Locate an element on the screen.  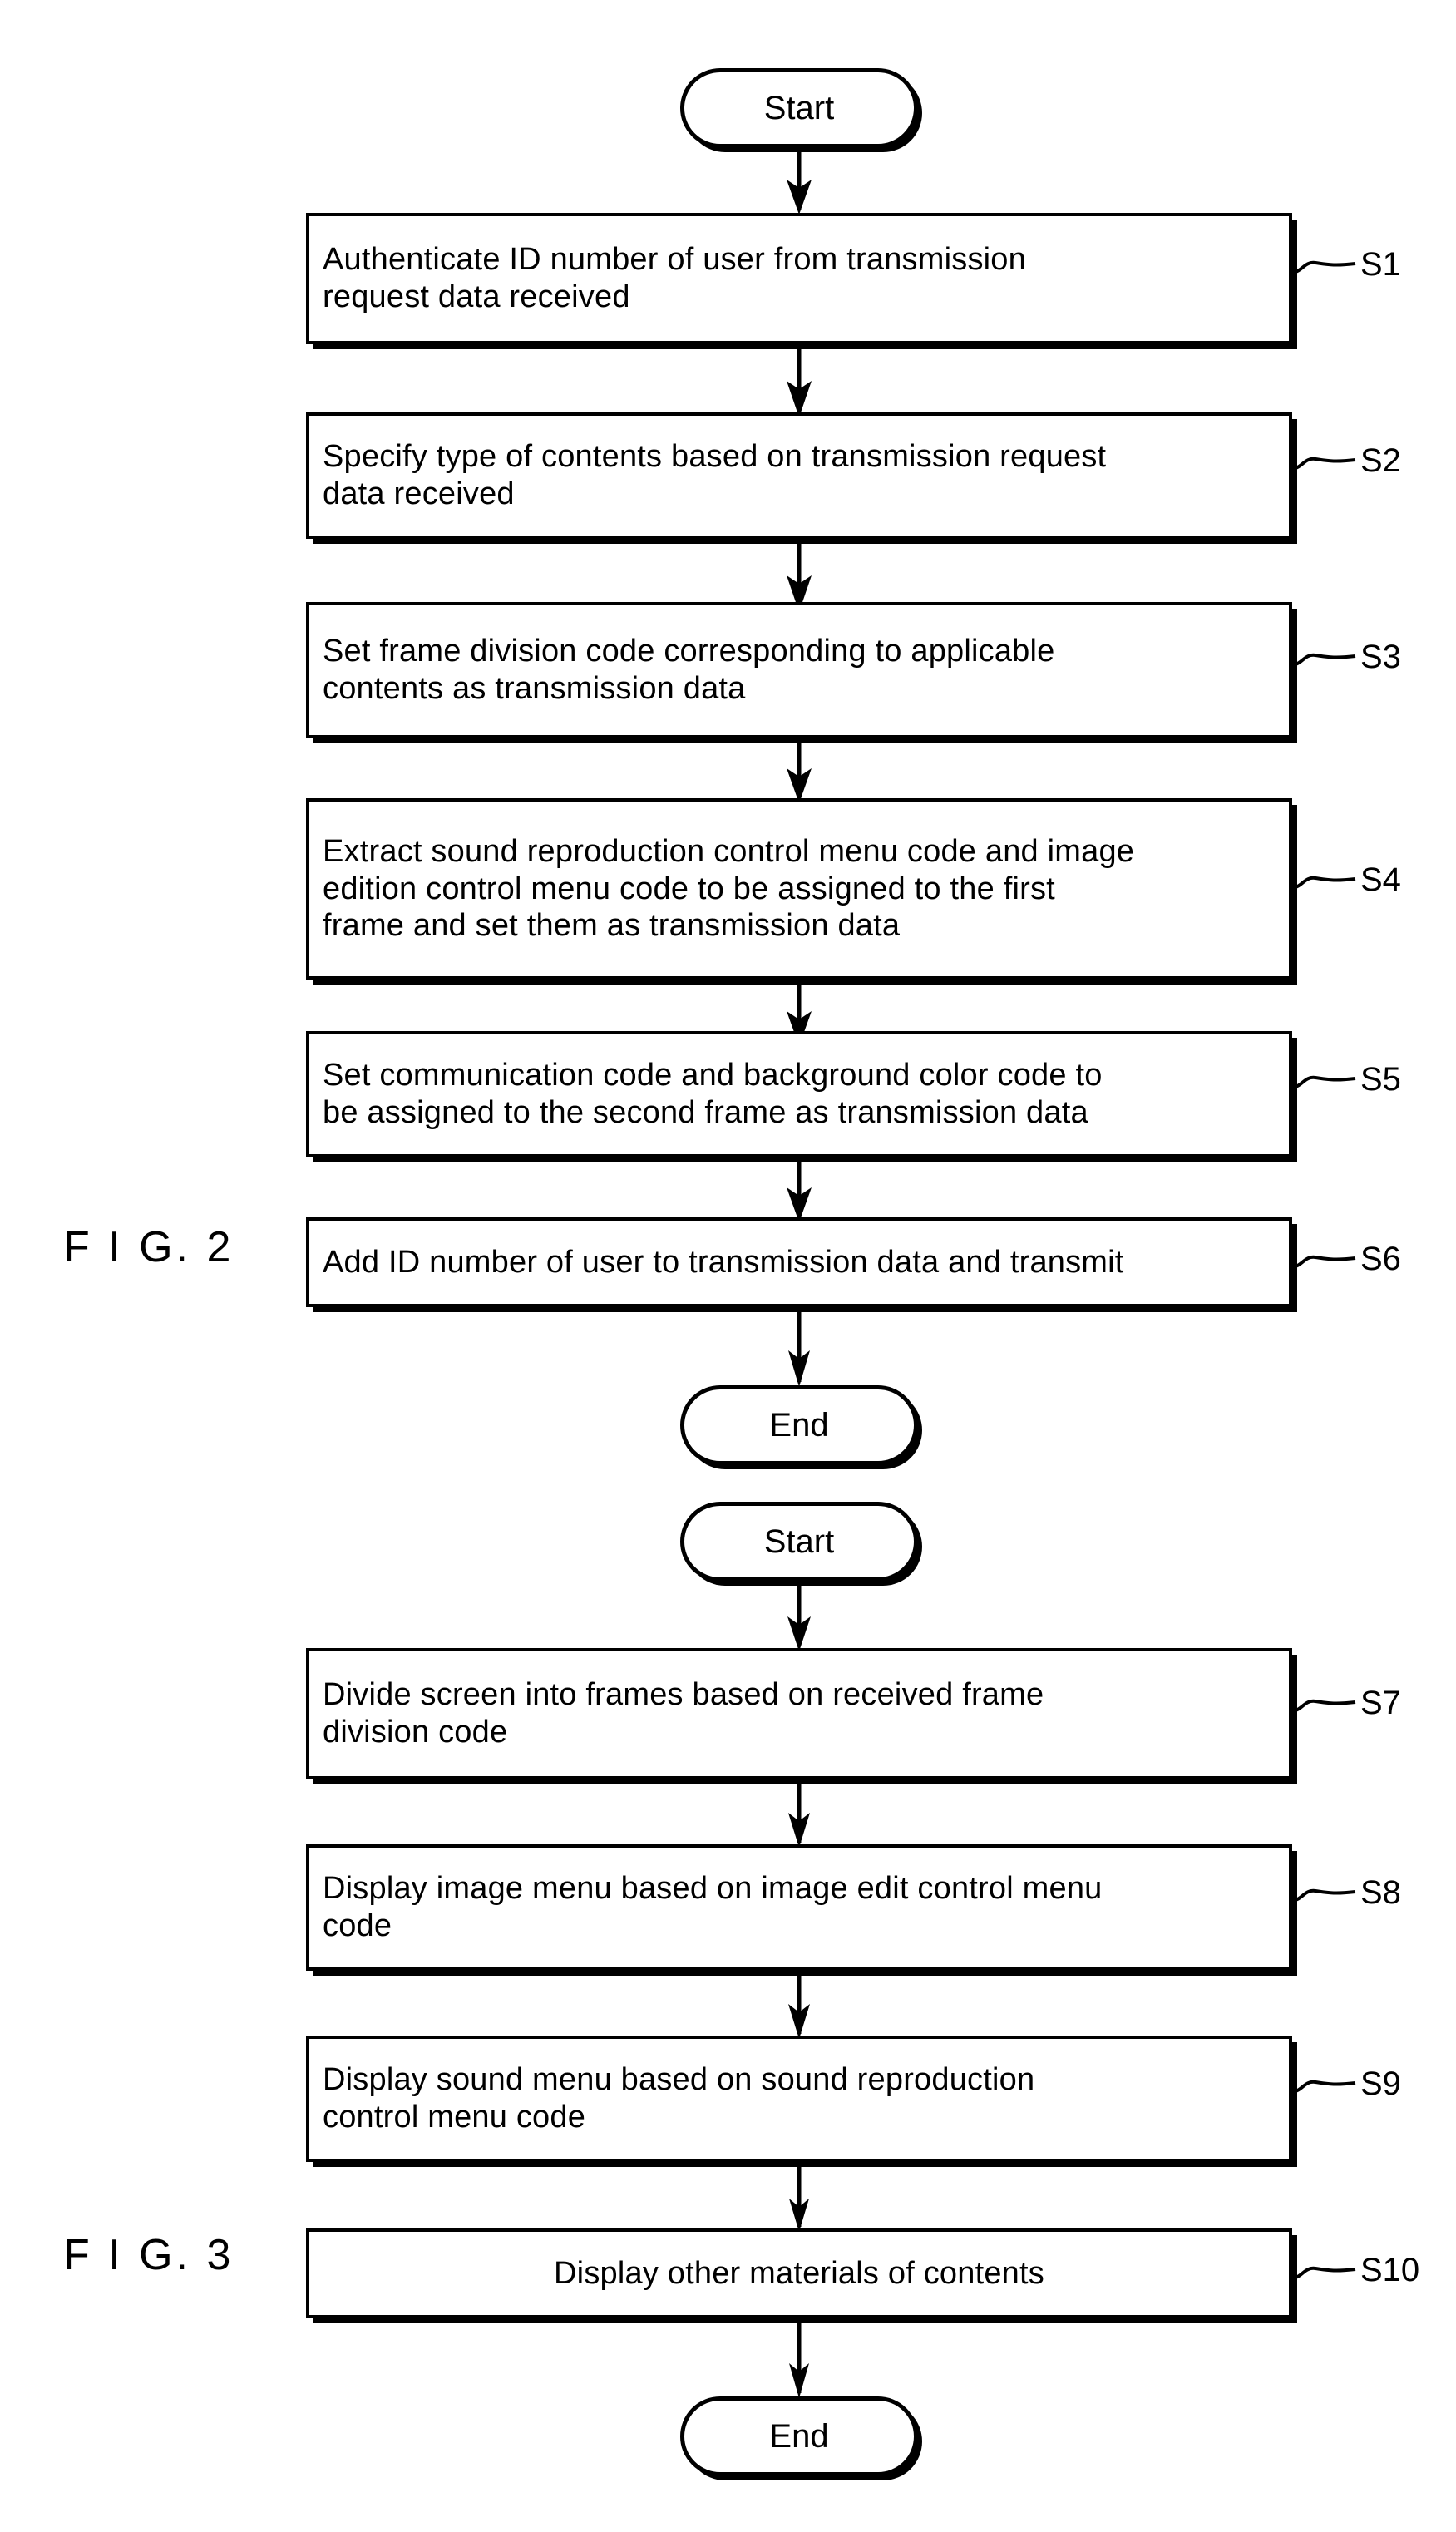
process-box-s10: Display other materials of contents is located at coordinates (799, 2273).